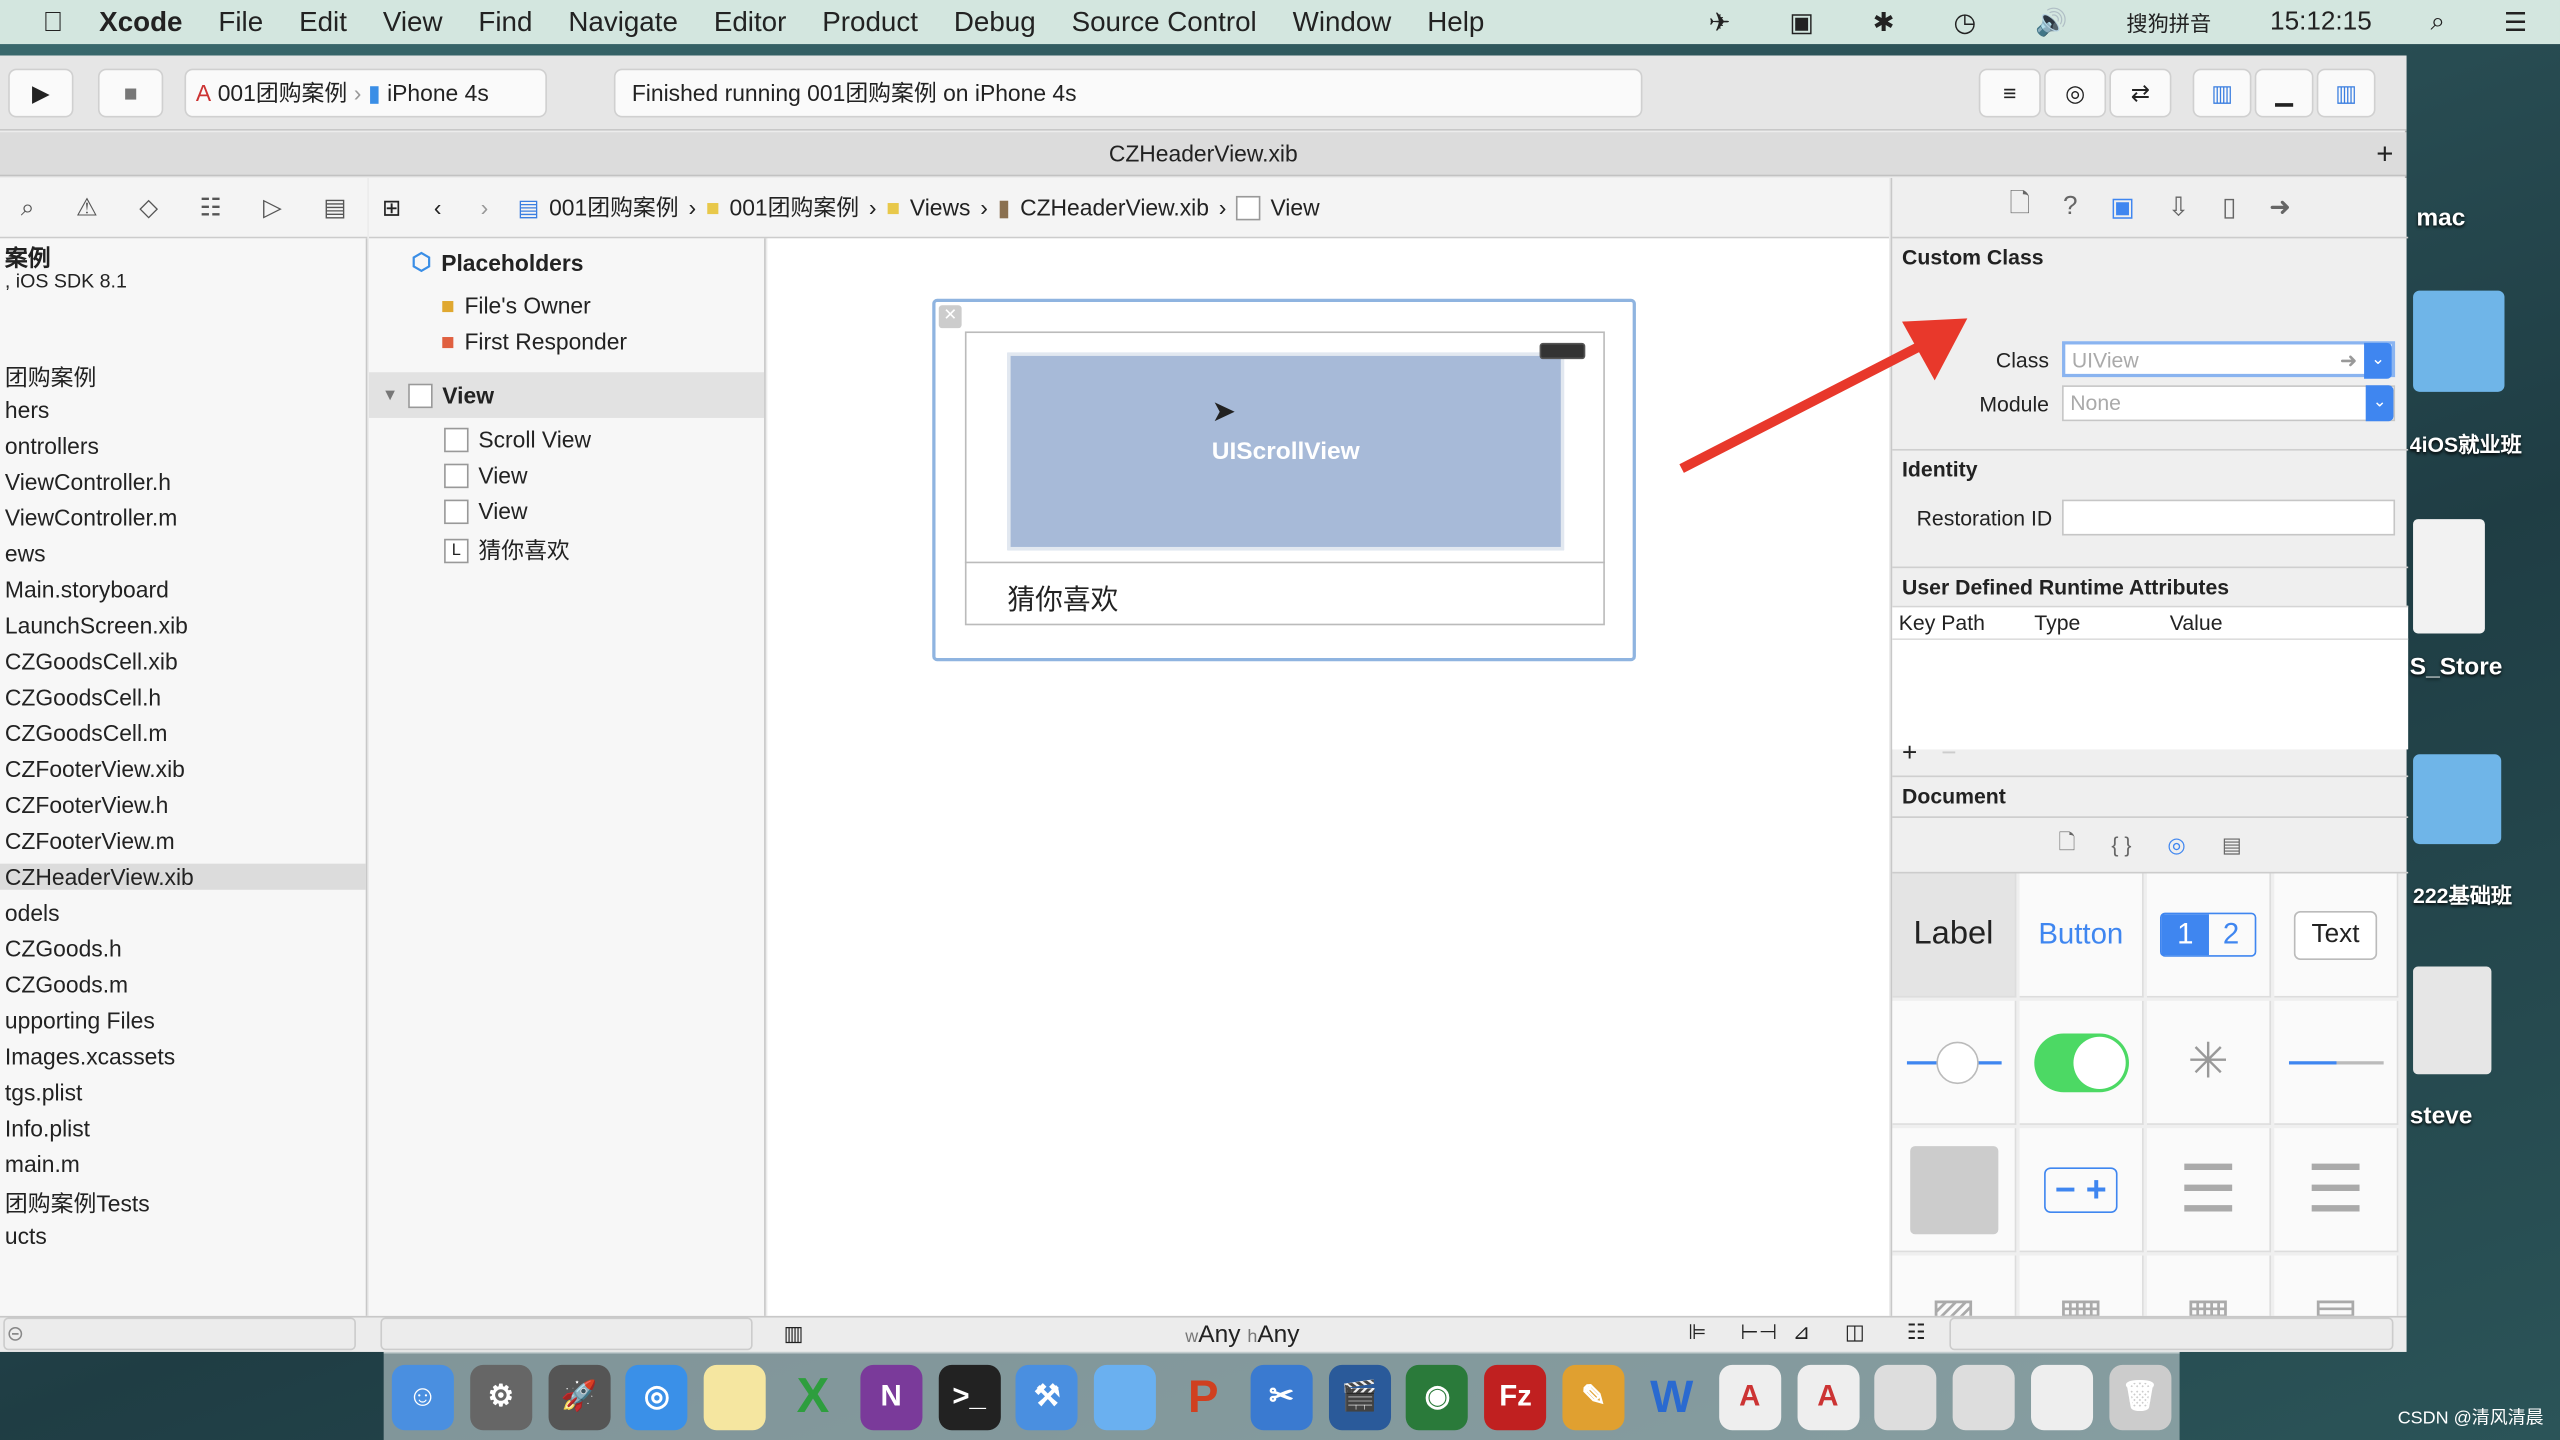 This screenshot has height=1440, width=2560. Describe the element at coordinates (2081, 935) in the screenshot. I see `library-button: Button` at that location.